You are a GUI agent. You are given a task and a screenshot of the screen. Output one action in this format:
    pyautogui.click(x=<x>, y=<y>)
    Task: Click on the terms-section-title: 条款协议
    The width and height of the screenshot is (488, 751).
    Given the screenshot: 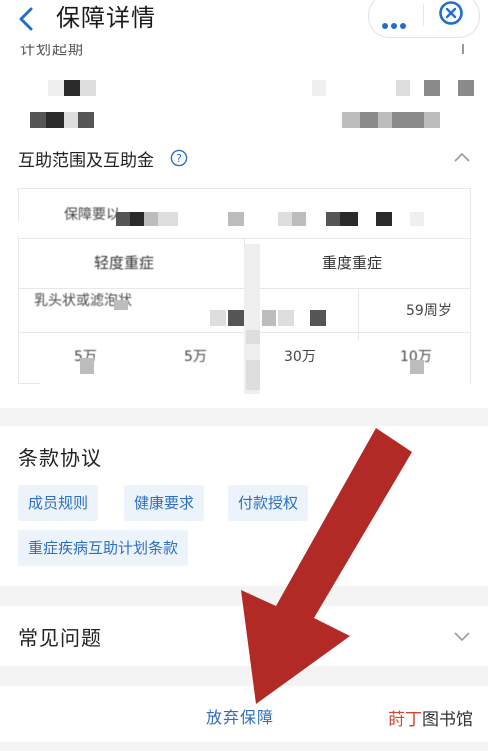 What is the action you would take?
    pyautogui.click(x=60, y=458)
    